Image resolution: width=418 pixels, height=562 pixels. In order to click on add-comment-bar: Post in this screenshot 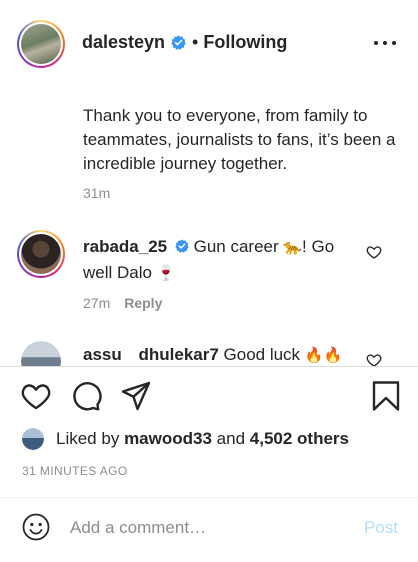, I will do `click(209, 530)`.